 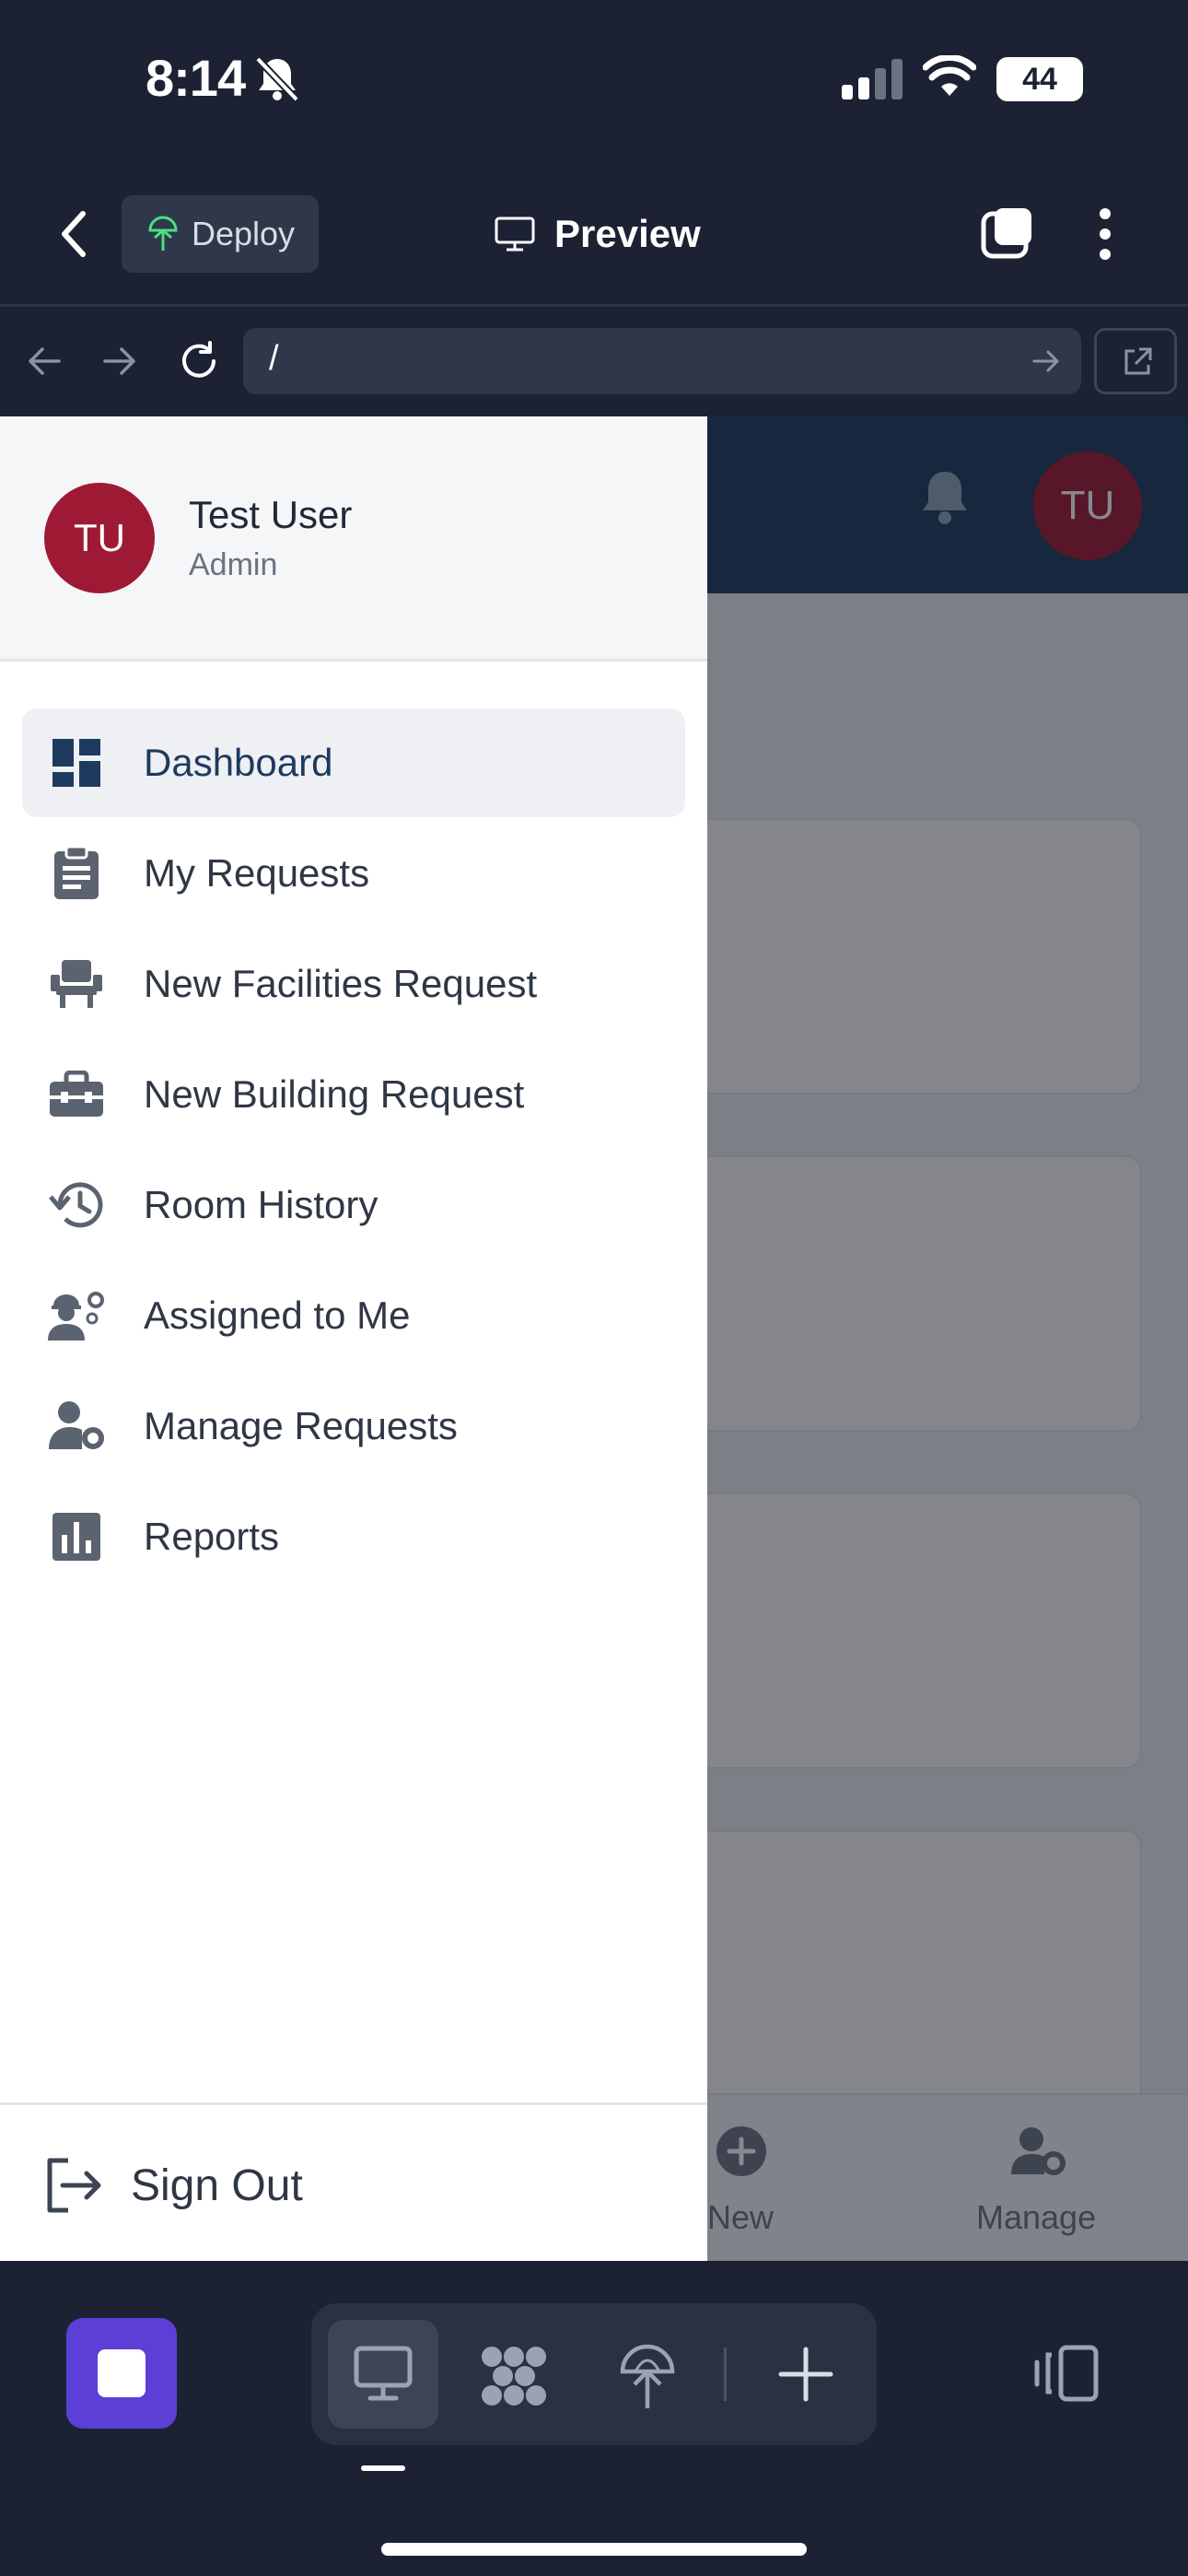 I want to click on nav-item-my-requests: My Requests, so click(x=353, y=873).